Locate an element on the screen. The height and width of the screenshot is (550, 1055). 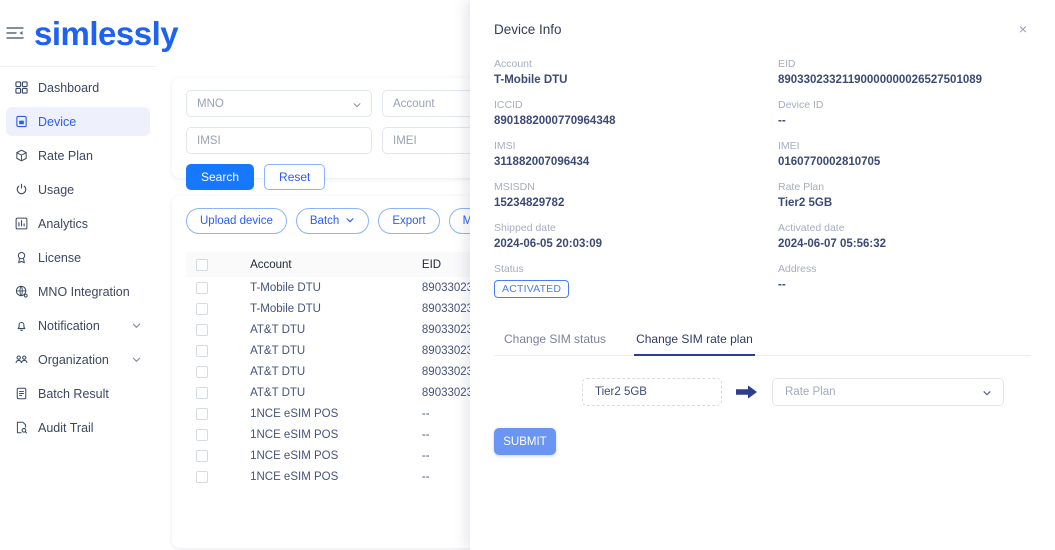
field-label: Status is located at coordinates (509, 269).